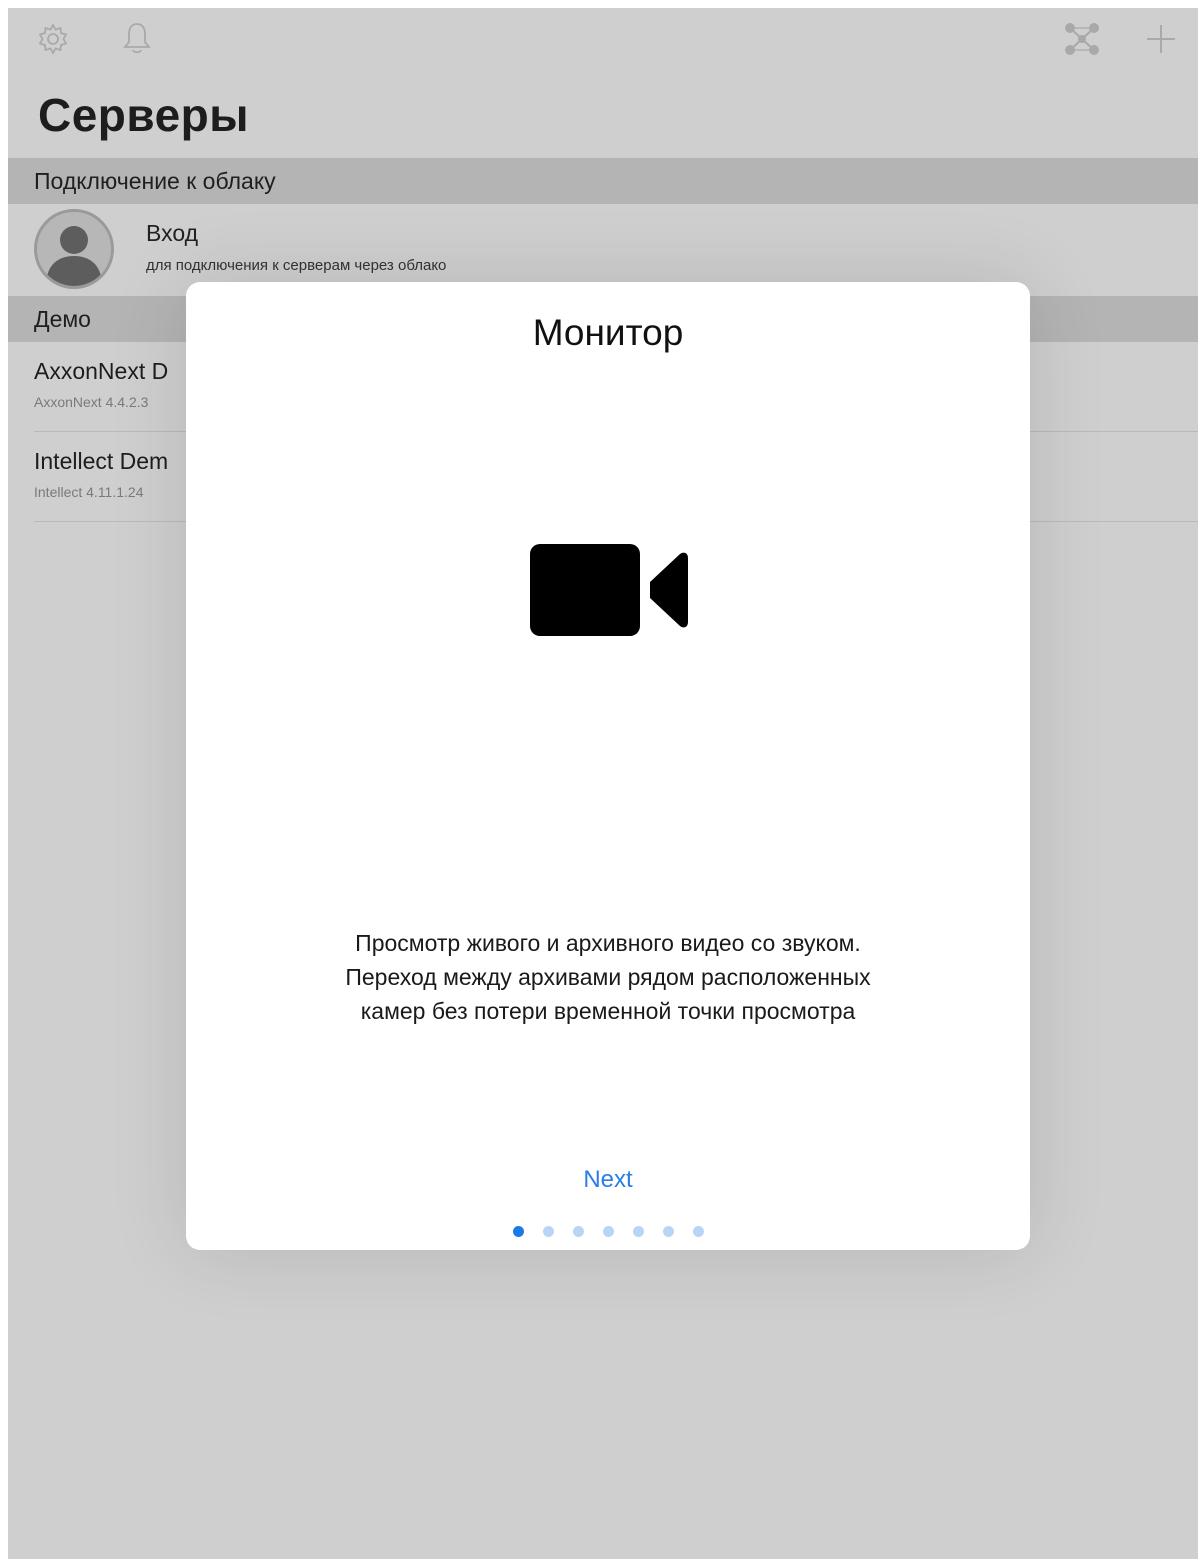 Image resolution: width=1198 pixels, height=1559 pixels. I want to click on page-dot-active, so click(518, 1231).